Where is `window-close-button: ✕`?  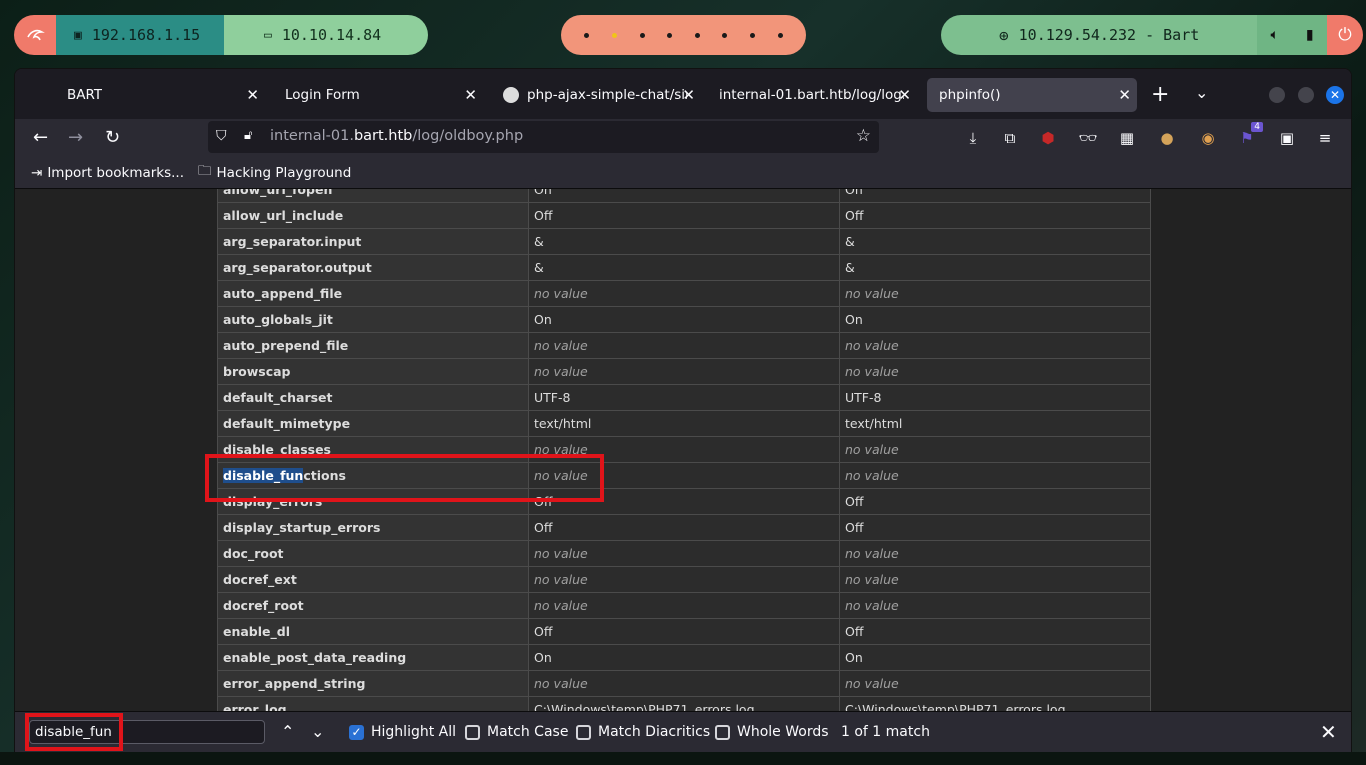 window-close-button: ✕ is located at coordinates (1335, 95).